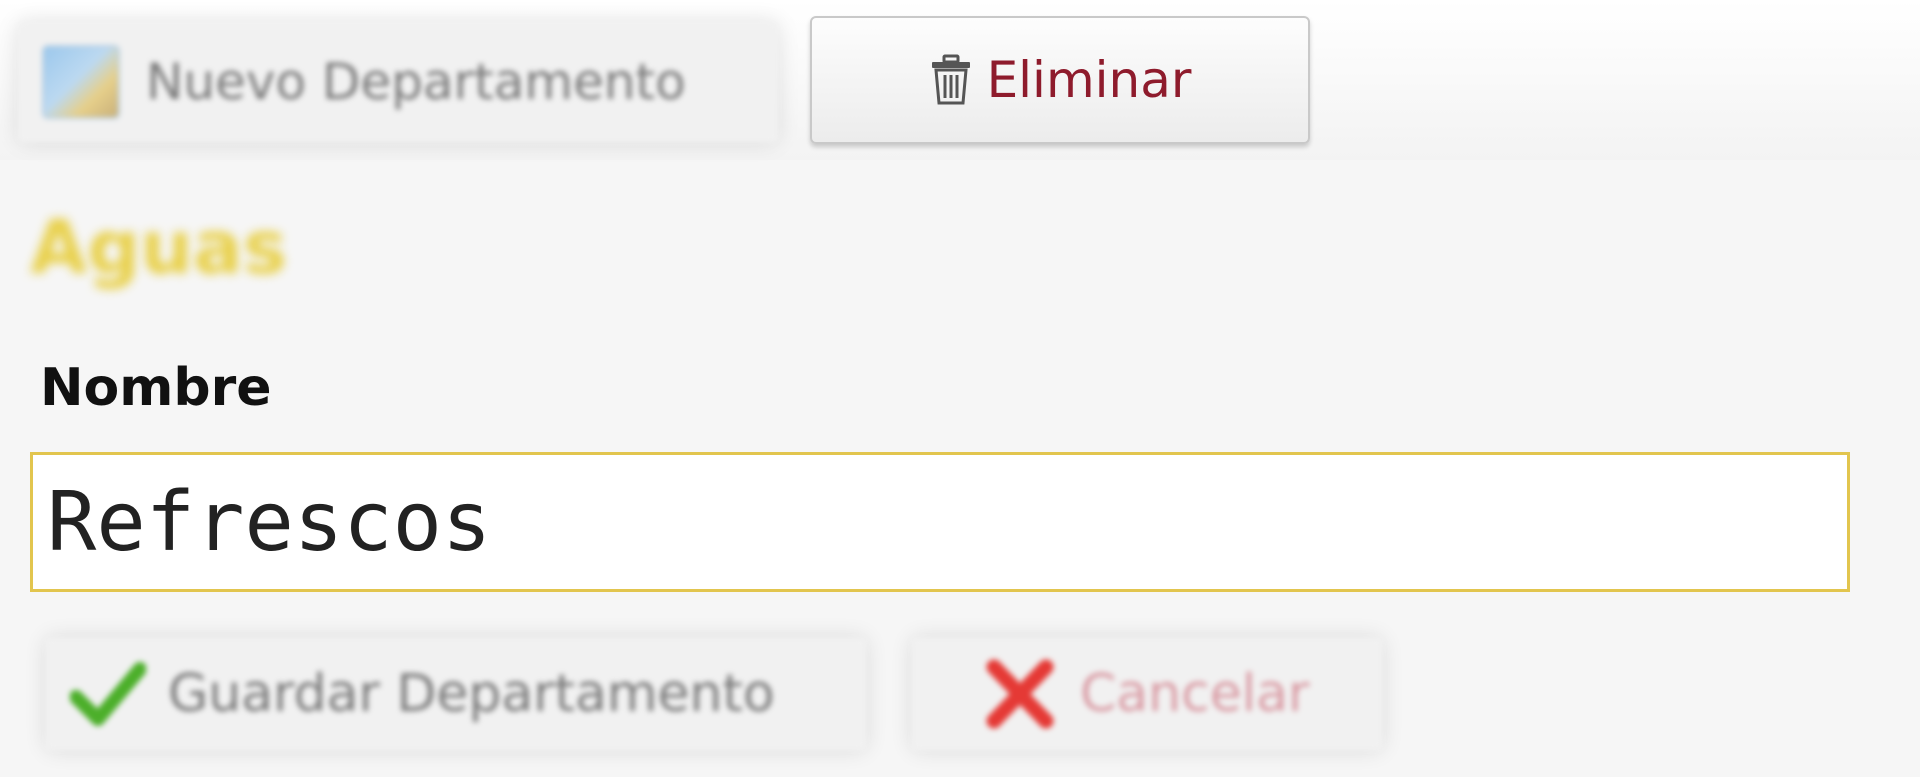 The width and height of the screenshot is (1920, 777). Describe the element at coordinates (471, 694) in the screenshot. I see `save-department-label: Guardar Departamento` at that location.